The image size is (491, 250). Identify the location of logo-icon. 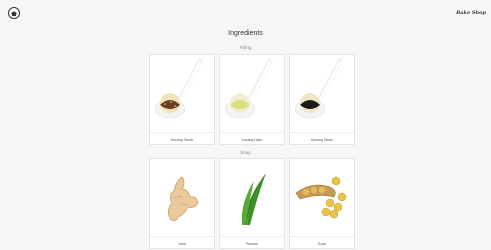
(14, 13).